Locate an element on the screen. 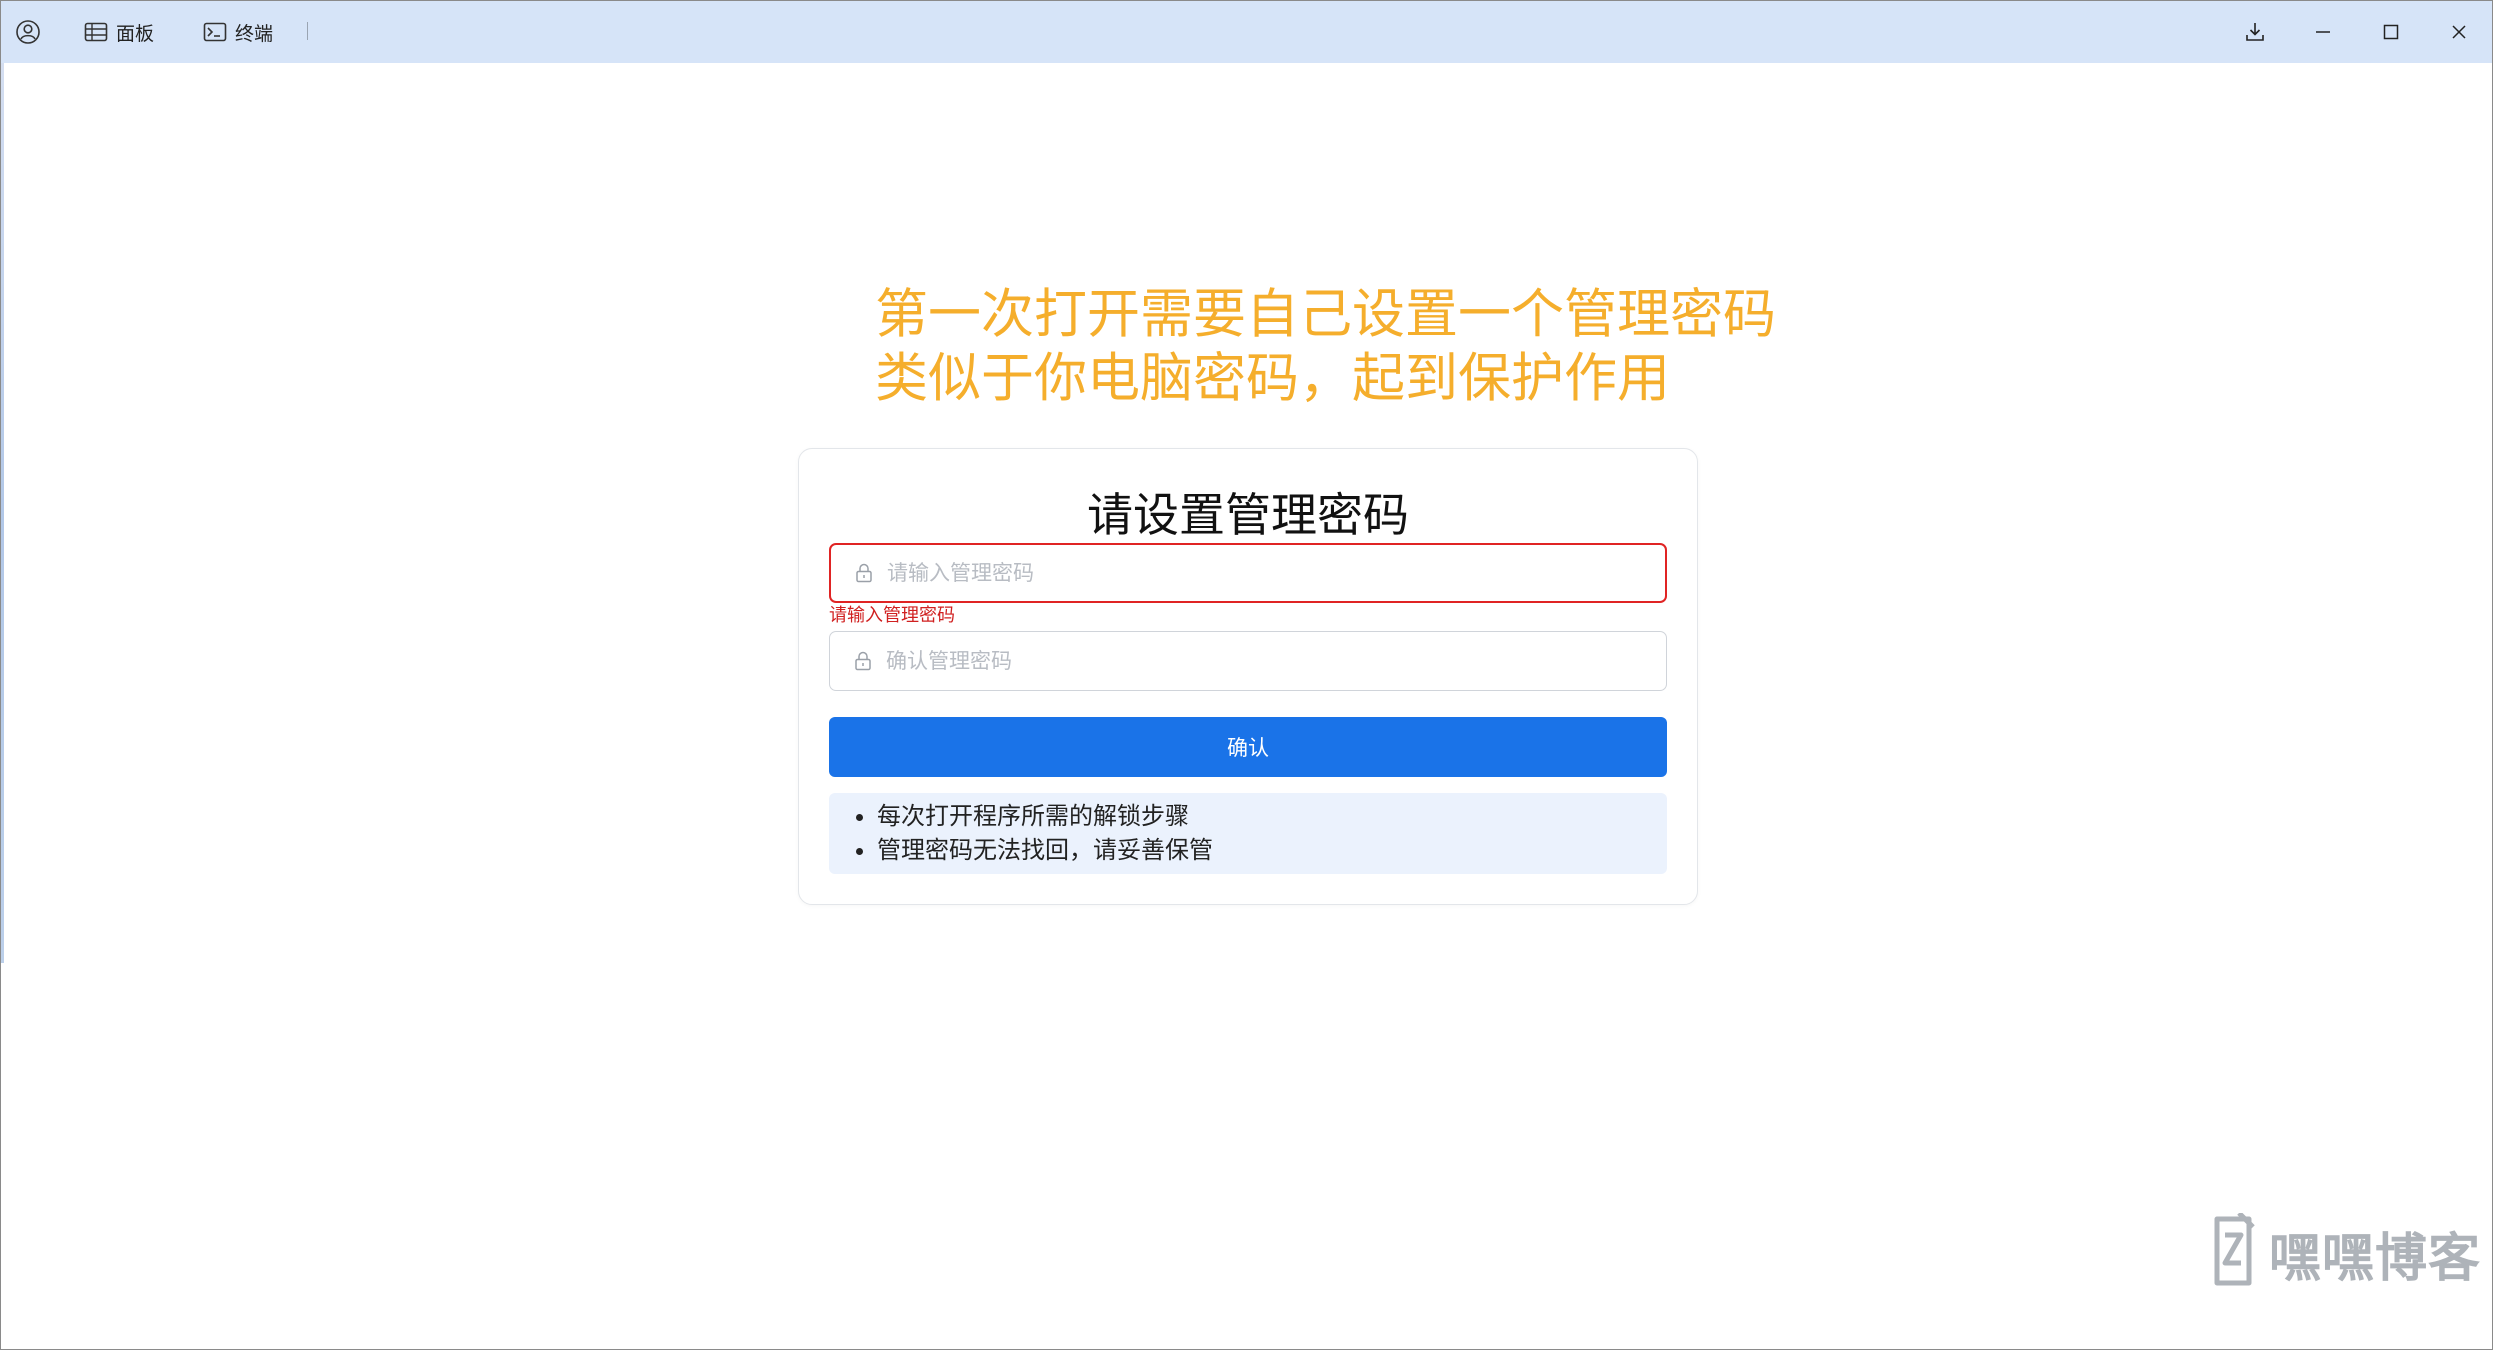 The width and height of the screenshot is (2493, 1350). minimize-icon is located at coordinates (2323, 32).